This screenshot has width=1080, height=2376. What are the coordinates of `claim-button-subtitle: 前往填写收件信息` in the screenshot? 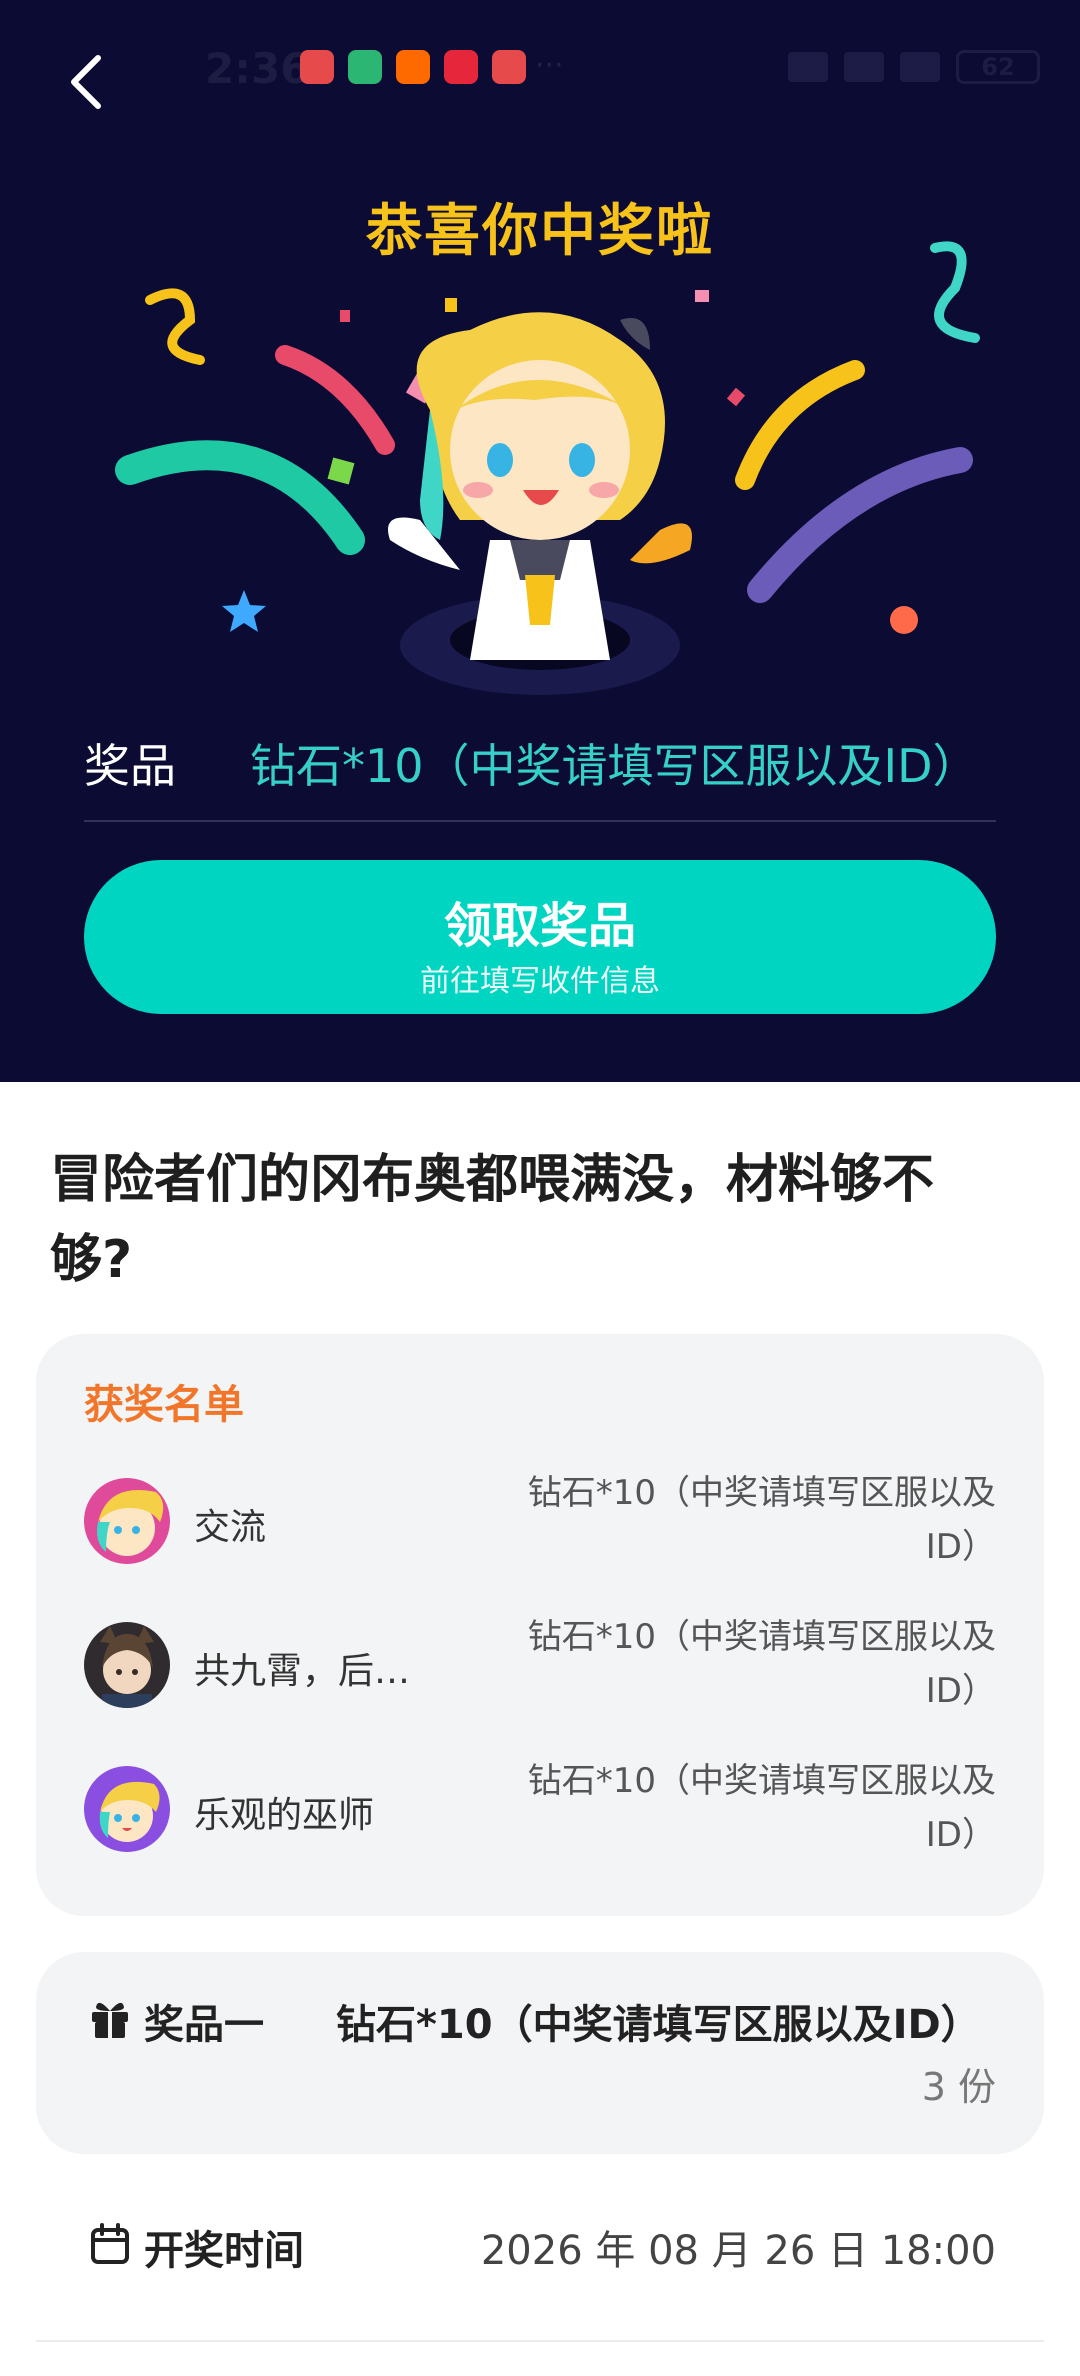 It's located at (540, 981).